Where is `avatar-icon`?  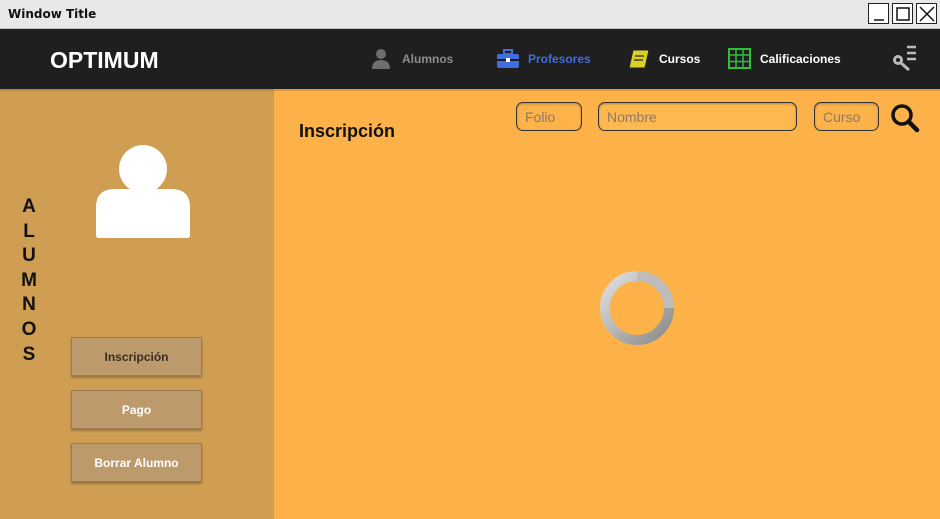
avatar-icon is located at coordinates (143, 191).